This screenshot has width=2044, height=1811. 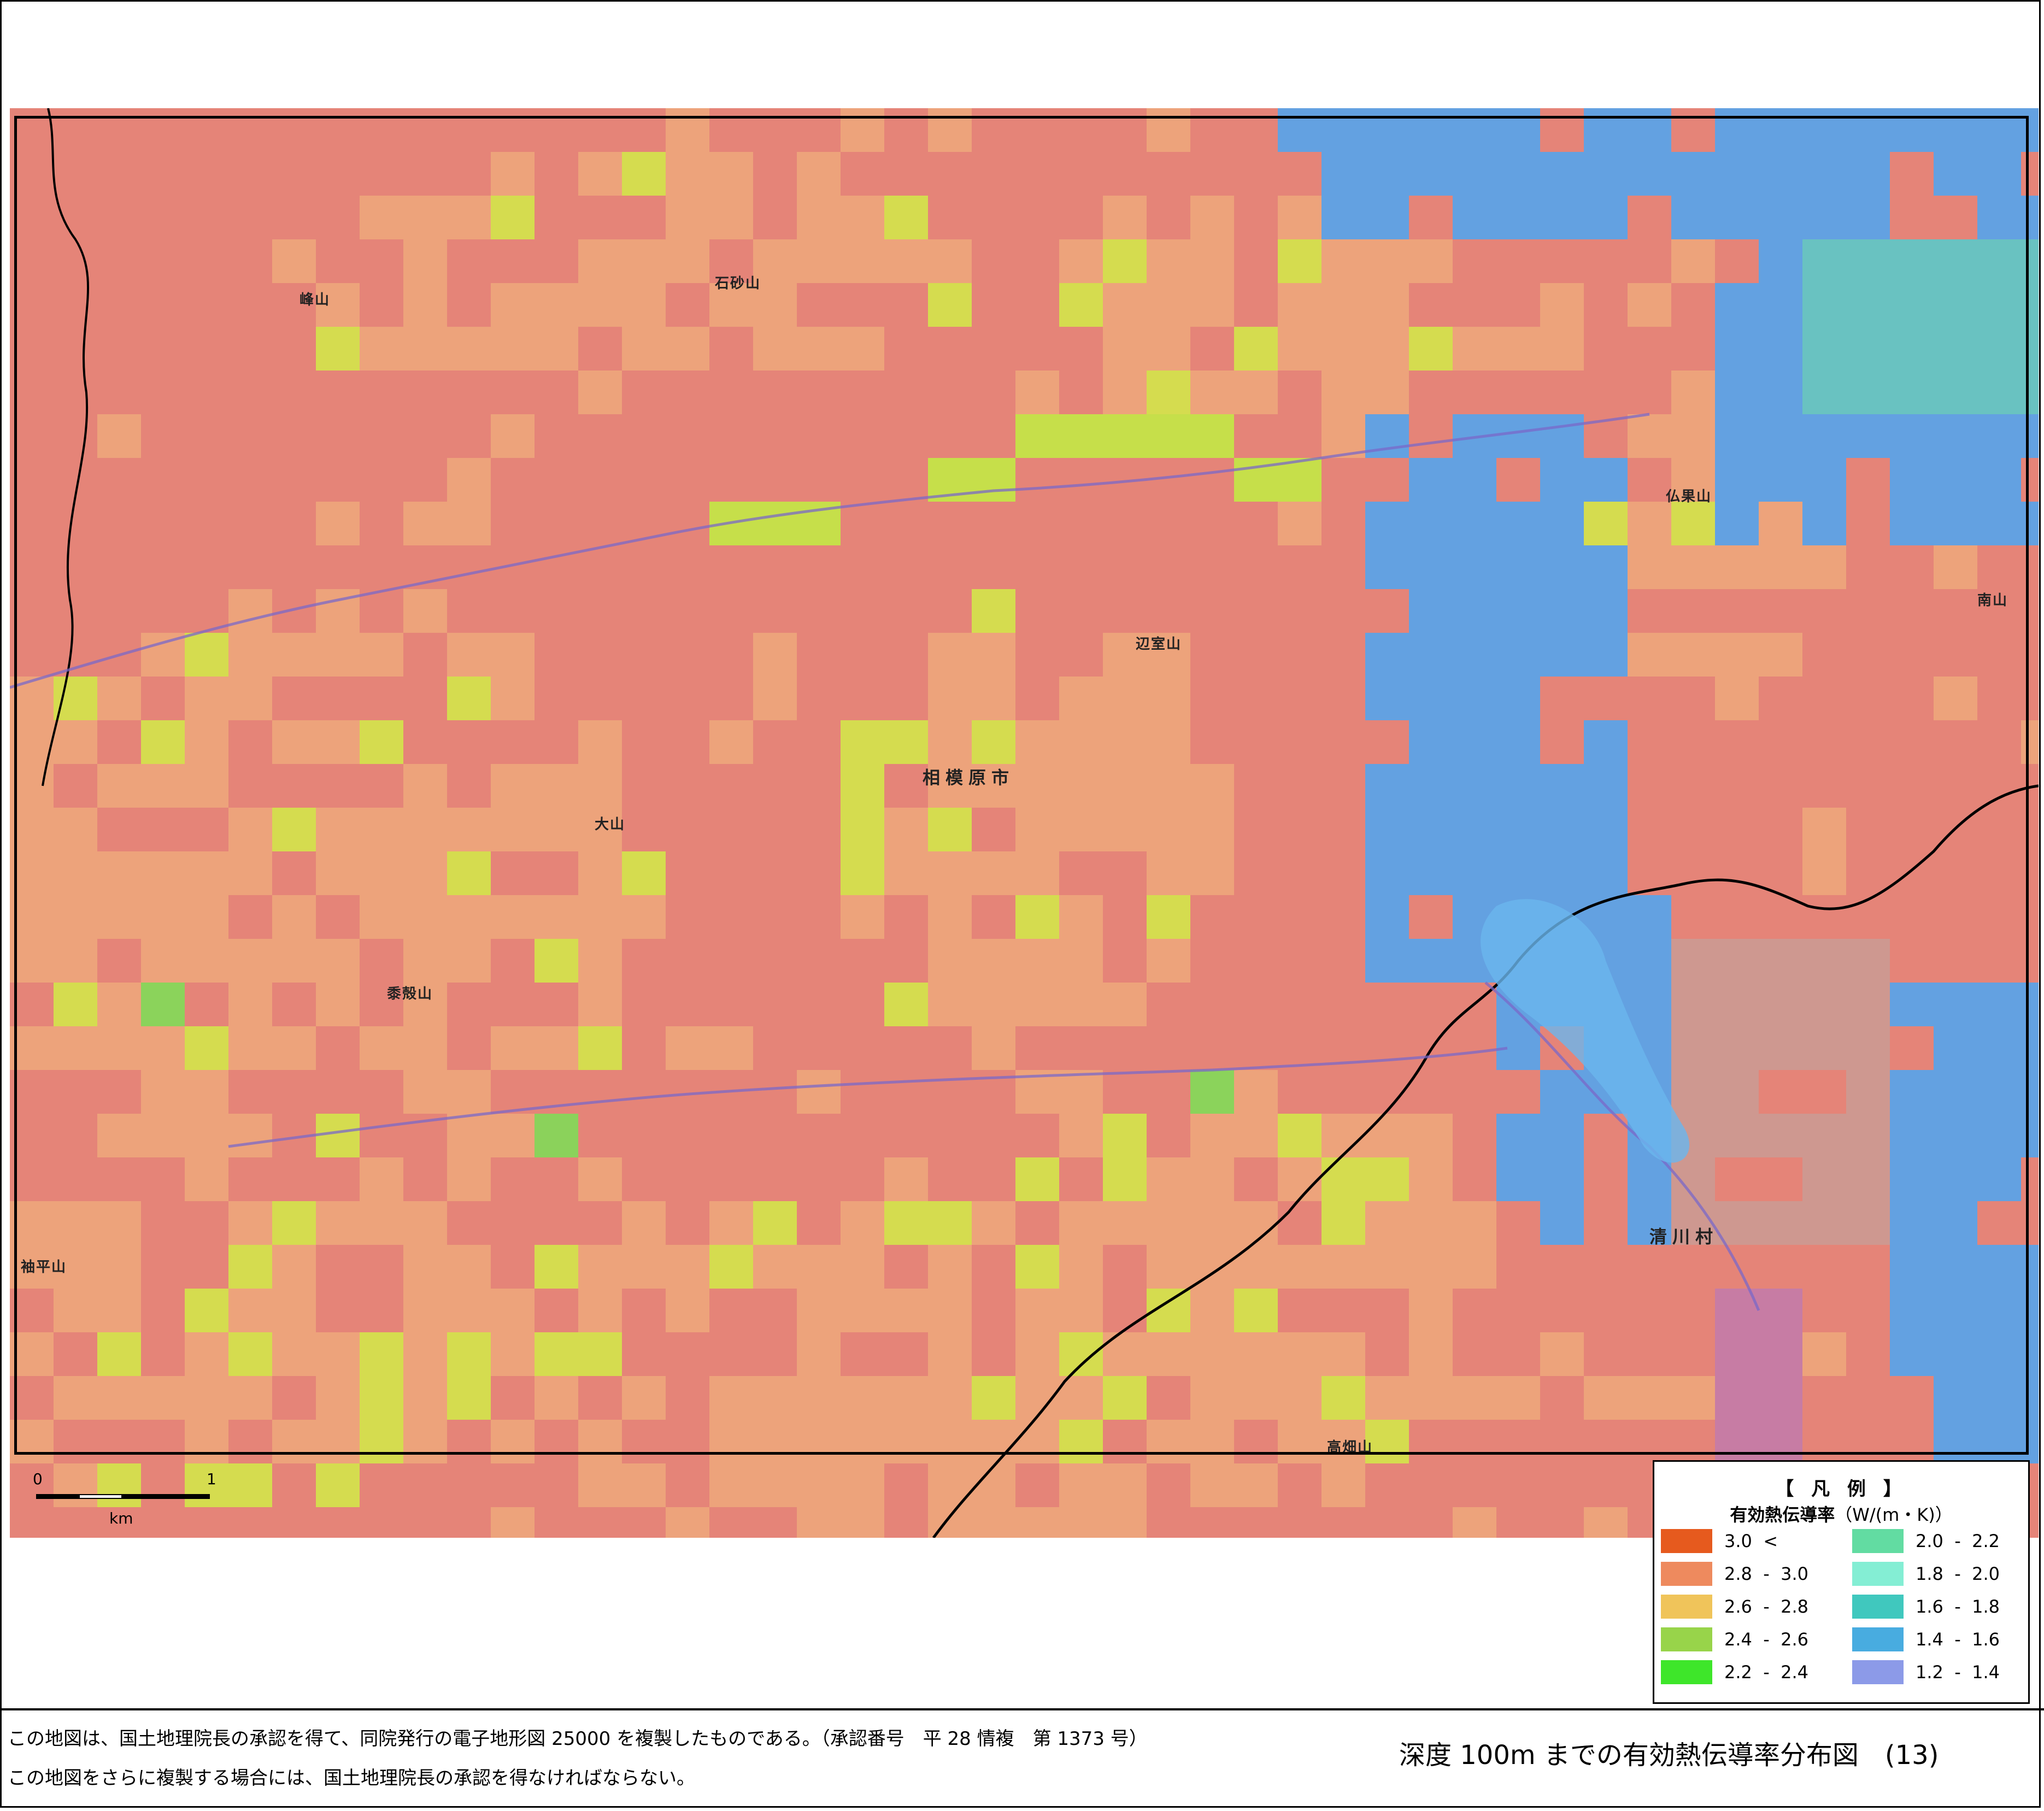 What do you see at coordinates (44, 1267) in the screenshot?
I see `place-label-sodehirayama: 袖平山` at bounding box center [44, 1267].